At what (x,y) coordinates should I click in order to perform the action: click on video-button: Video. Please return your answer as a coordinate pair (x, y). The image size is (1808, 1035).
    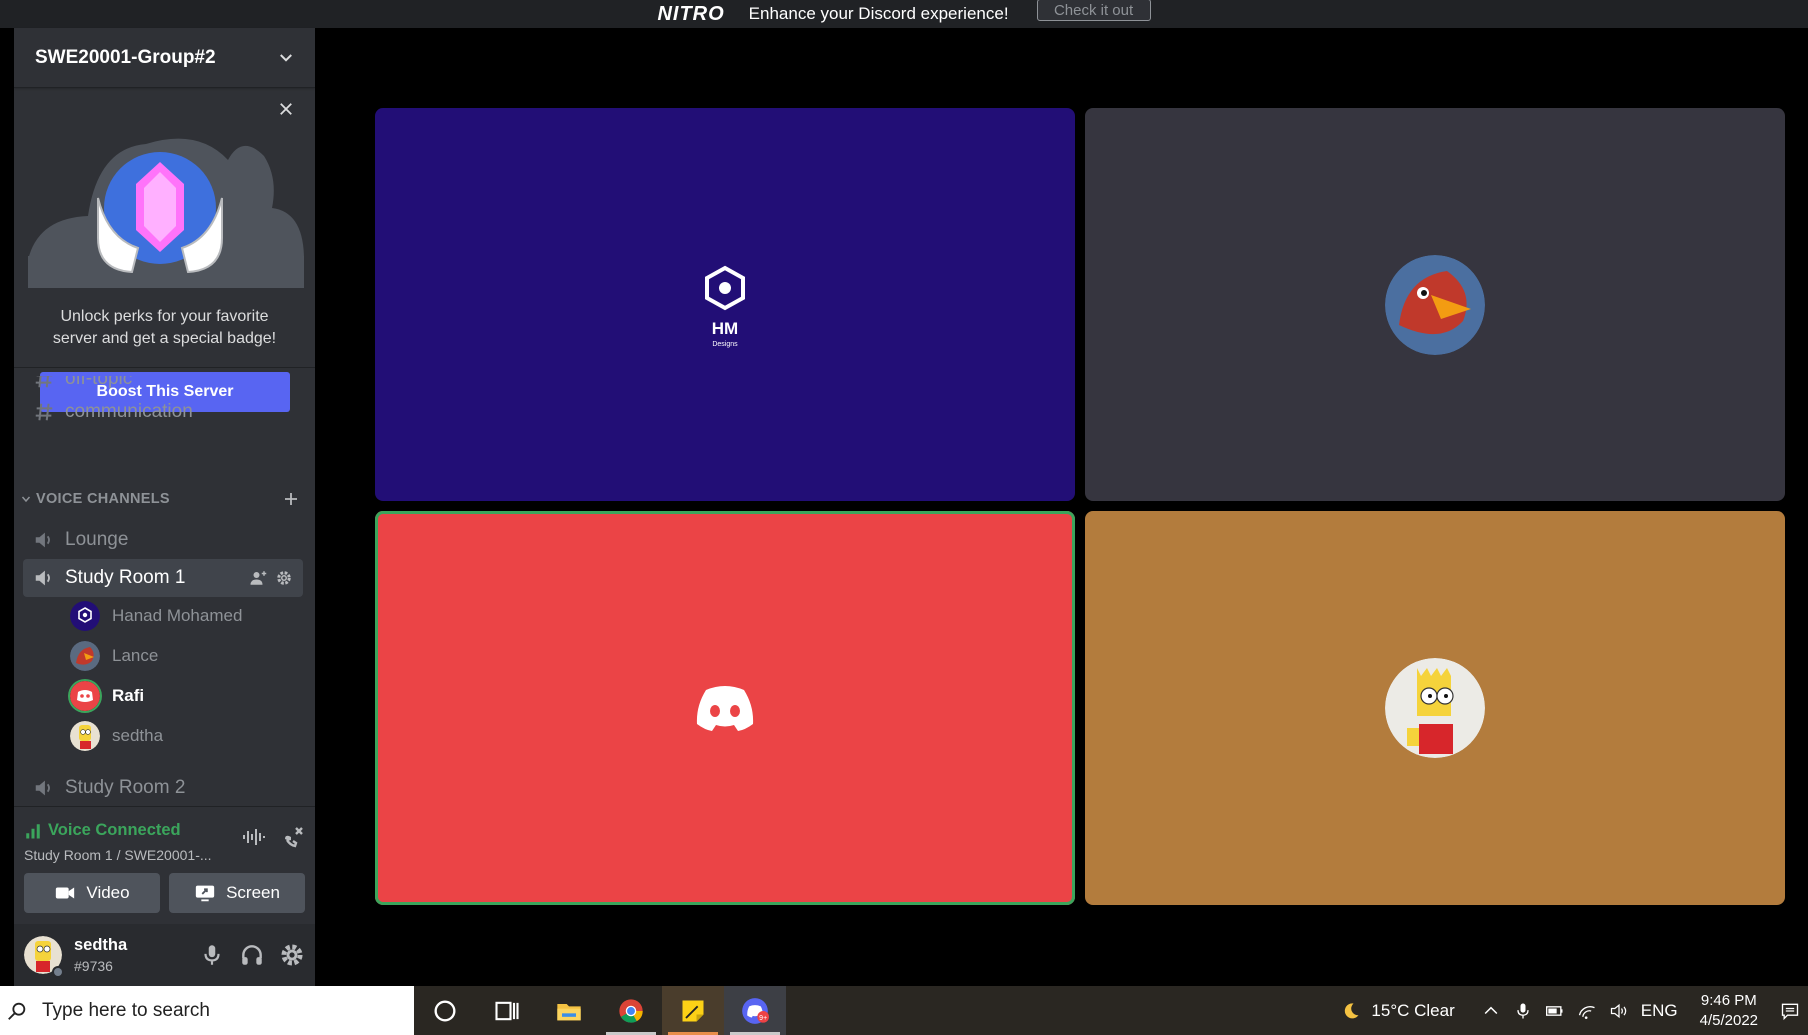
    Looking at the image, I should click on (92, 893).